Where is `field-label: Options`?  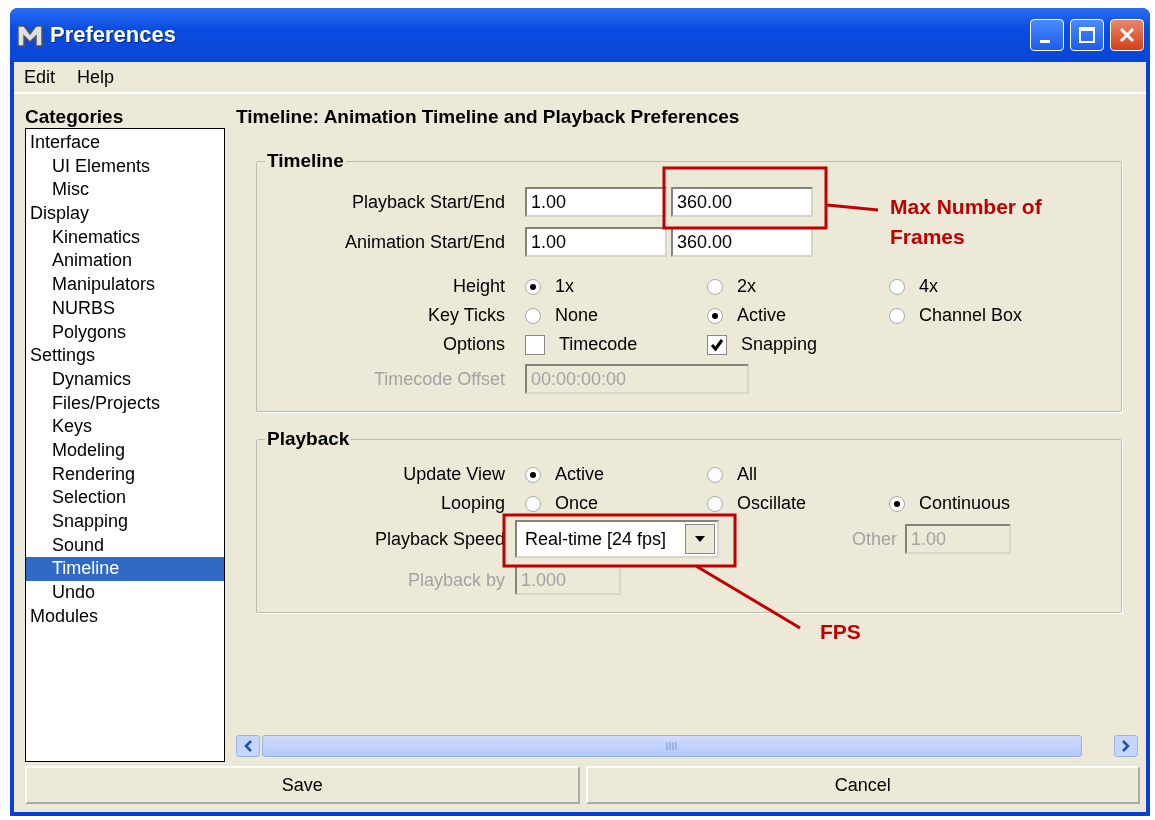 field-label: Options is located at coordinates (473, 344).